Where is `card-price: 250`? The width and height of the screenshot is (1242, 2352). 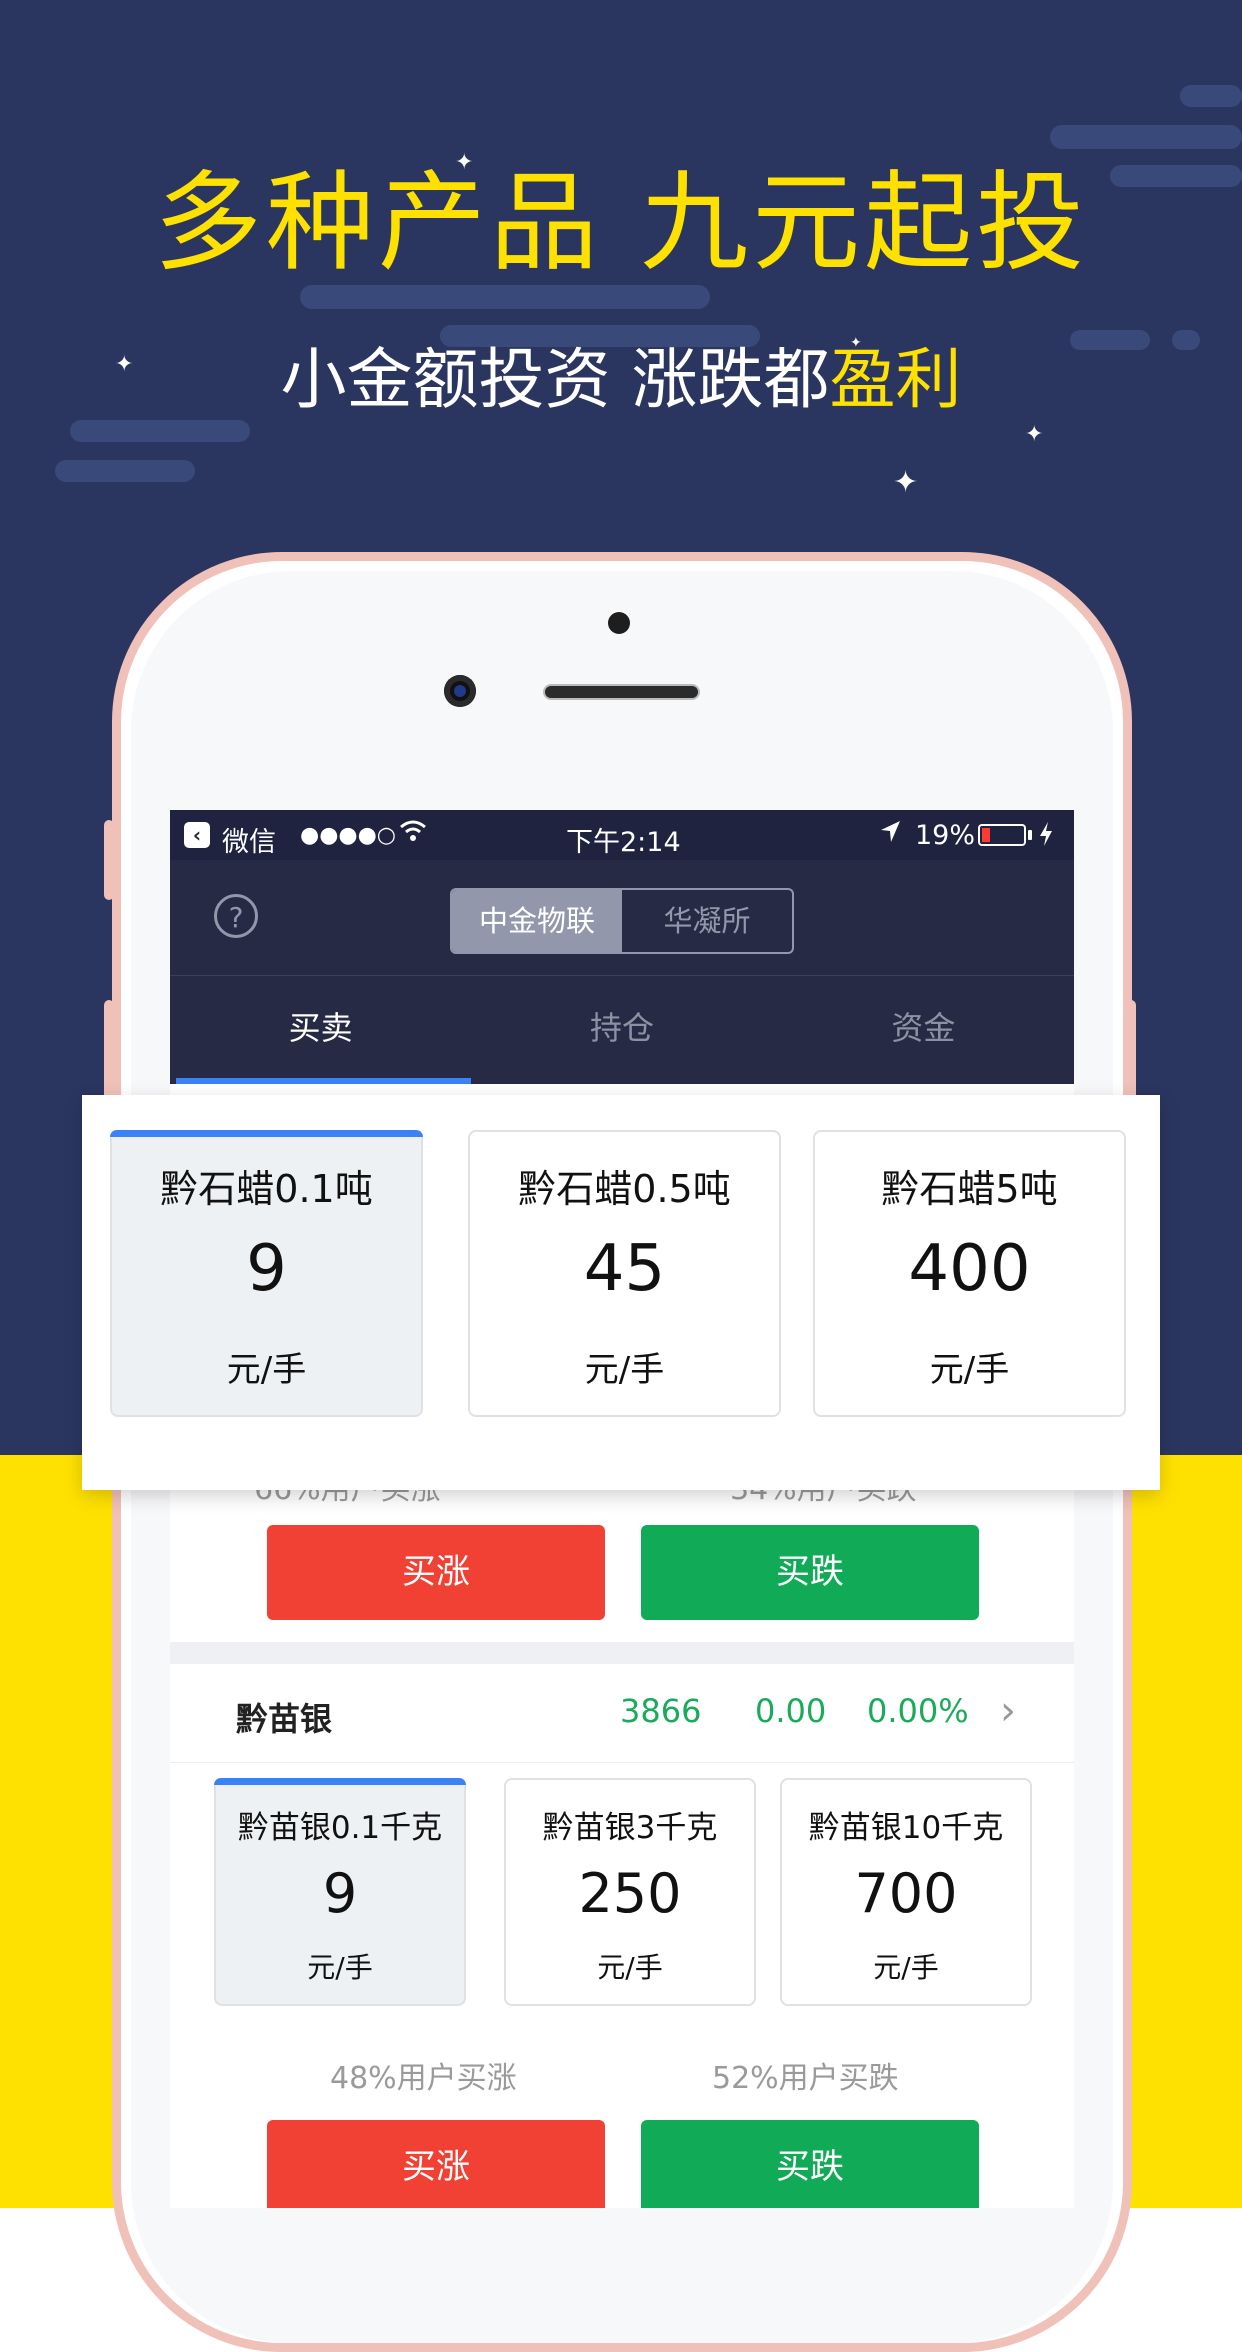 card-price: 250 is located at coordinates (630, 1893).